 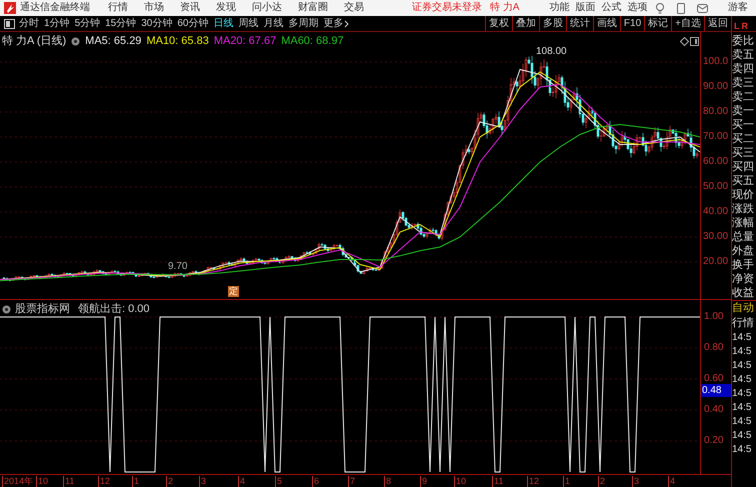 What do you see at coordinates (278, 481) in the screenshot?
I see `time-axis-label: 5` at bounding box center [278, 481].